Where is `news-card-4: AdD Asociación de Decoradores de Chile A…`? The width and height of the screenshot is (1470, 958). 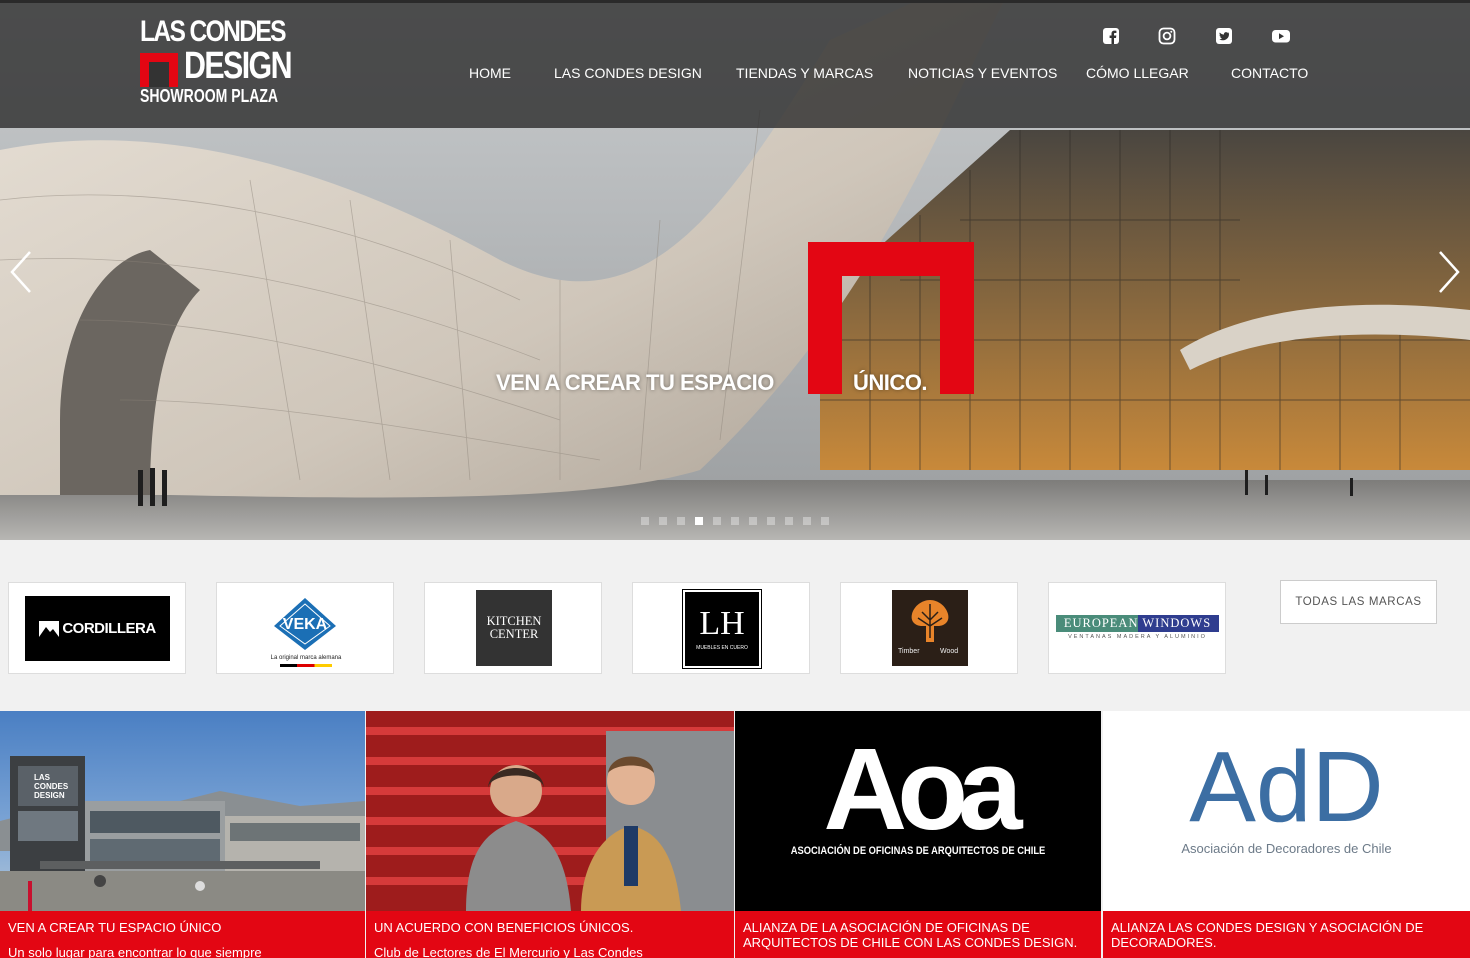
news-card-4: AdD Asociación de Decoradores de Chile A… is located at coordinates (1286, 834).